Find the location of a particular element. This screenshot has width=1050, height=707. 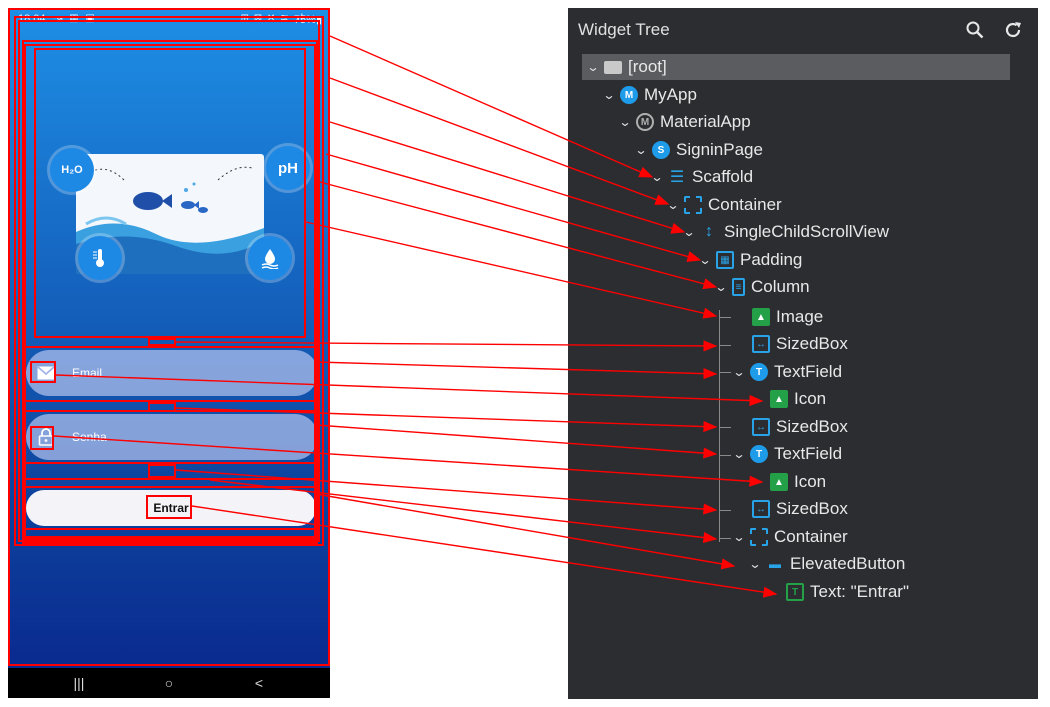

folder-icon is located at coordinates (613, 67).